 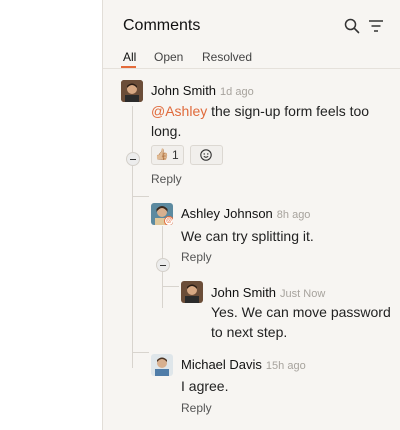 I want to click on comment-author: John Smith 1d ago, so click(x=202, y=90).